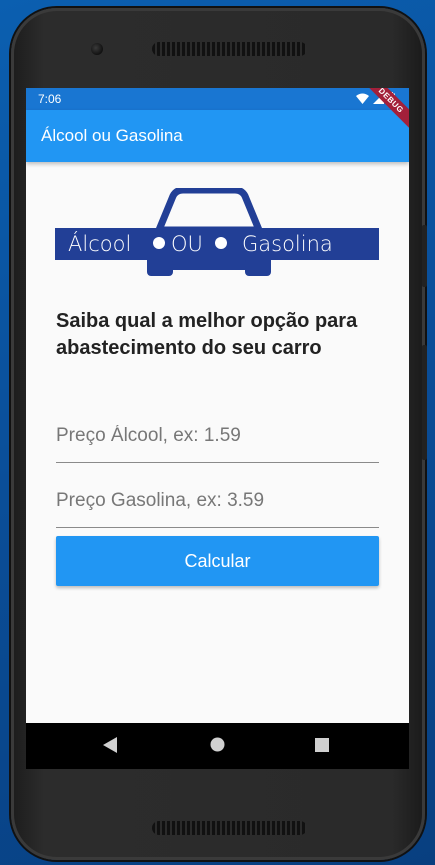 Image resolution: width=435 pixels, height=865 pixels. I want to click on gas-price-field, so click(217, 503).